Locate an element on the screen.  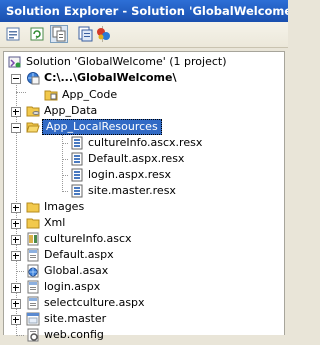
app-local-resources-label: App_LocalResources is located at coordinates (102, 127).